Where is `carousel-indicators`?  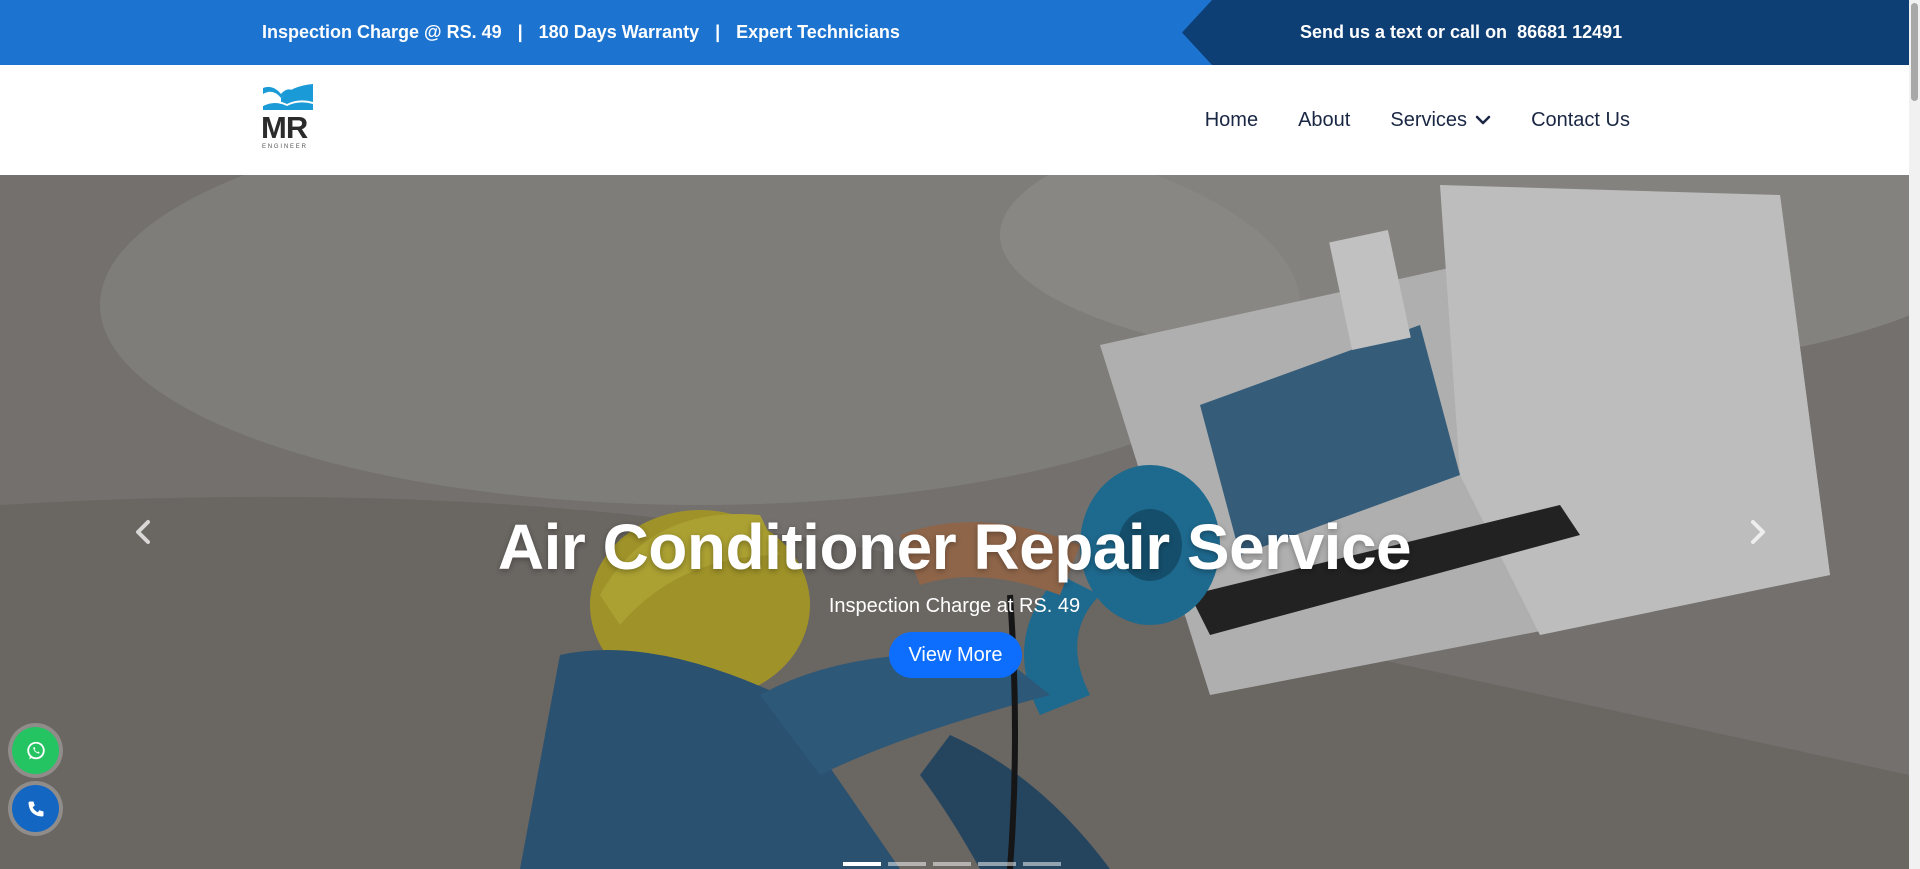 carousel-indicators is located at coordinates (955, 864).